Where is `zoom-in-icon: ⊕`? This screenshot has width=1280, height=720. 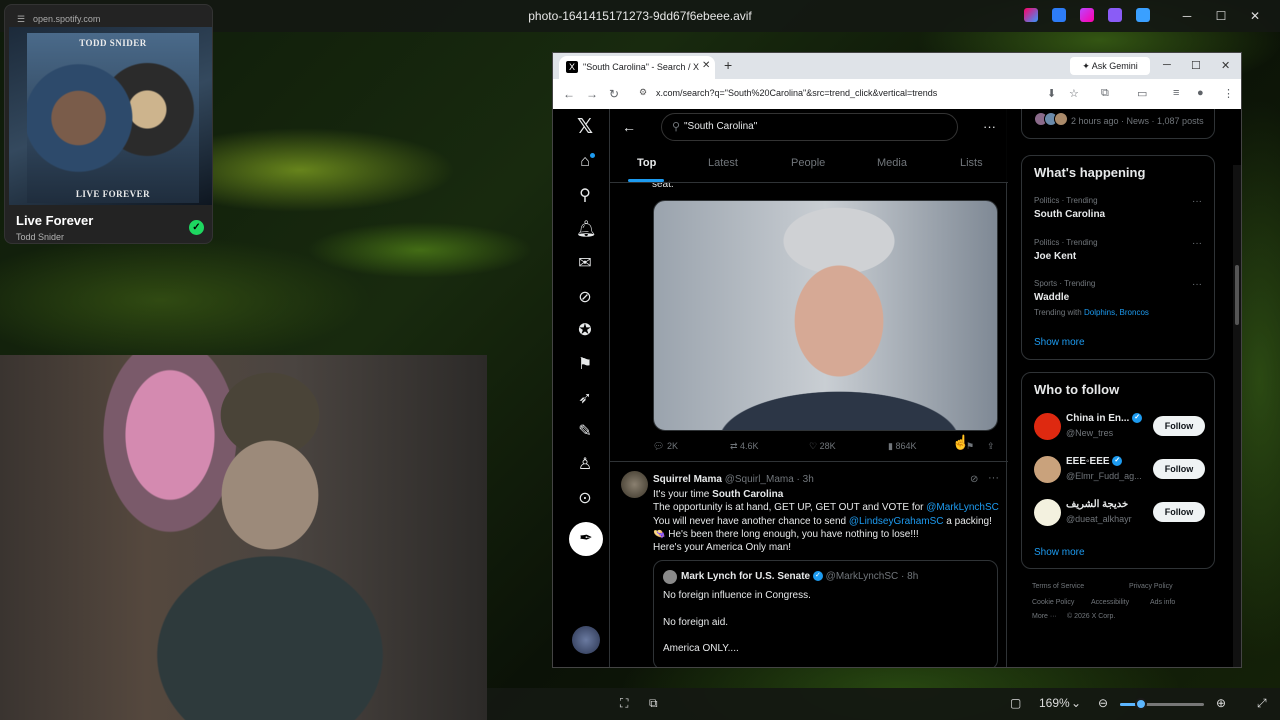
zoom-in-icon: ⊕ is located at coordinates (1221, 703).